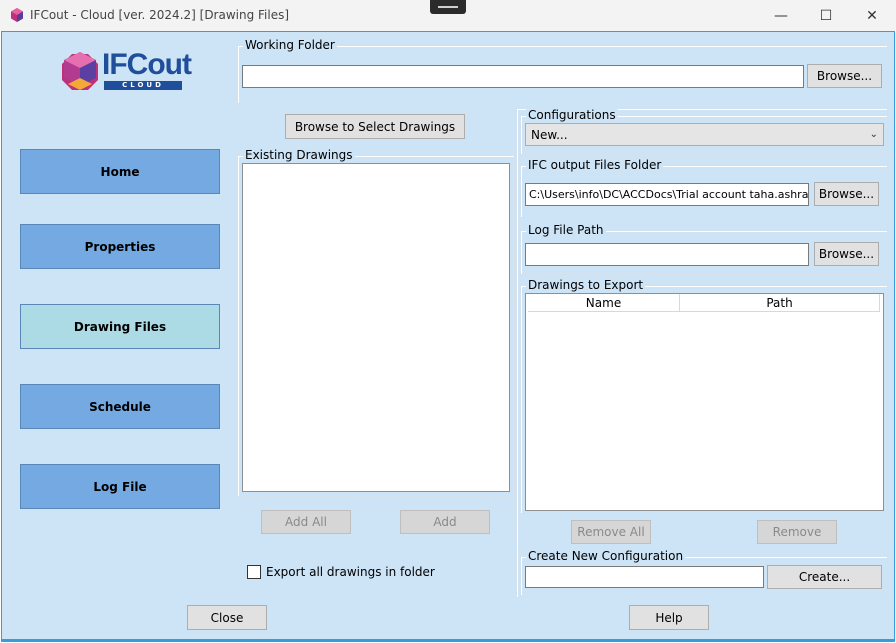 This screenshot has width=896, height=643. What do you see at coordinates (566, 230) in the screenshot?
I see `log-path-label: Log File Path` at bounding box center [566, 230].